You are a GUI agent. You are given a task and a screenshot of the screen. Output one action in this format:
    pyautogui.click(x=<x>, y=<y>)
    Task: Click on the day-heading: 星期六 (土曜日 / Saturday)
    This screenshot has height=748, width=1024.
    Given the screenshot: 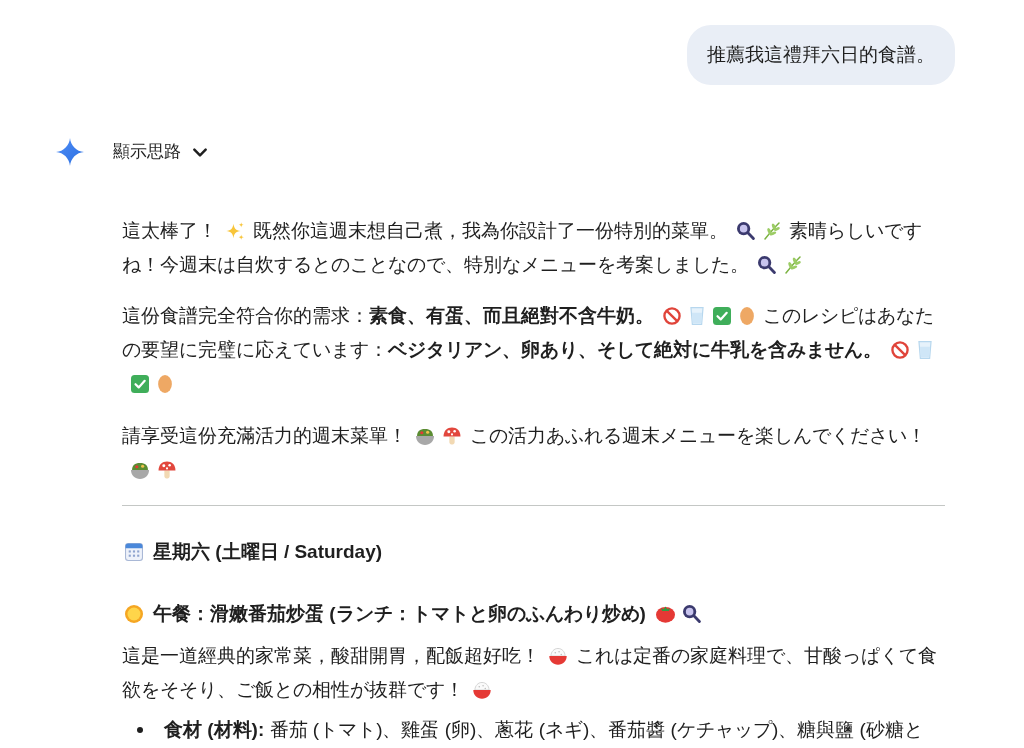 What is the action you would take?
    pyautogui.click(x=268, y=551)
    